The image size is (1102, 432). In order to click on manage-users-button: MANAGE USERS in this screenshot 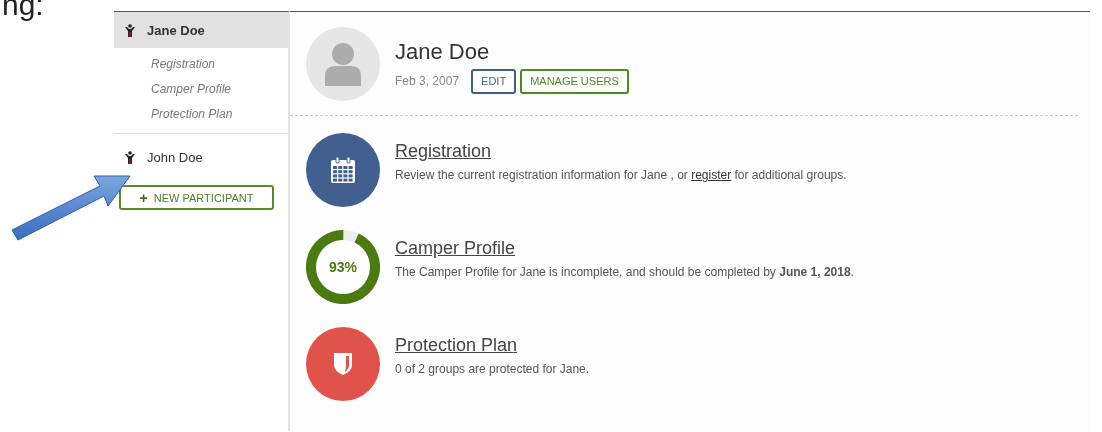, I will do `click(574, 81)`.